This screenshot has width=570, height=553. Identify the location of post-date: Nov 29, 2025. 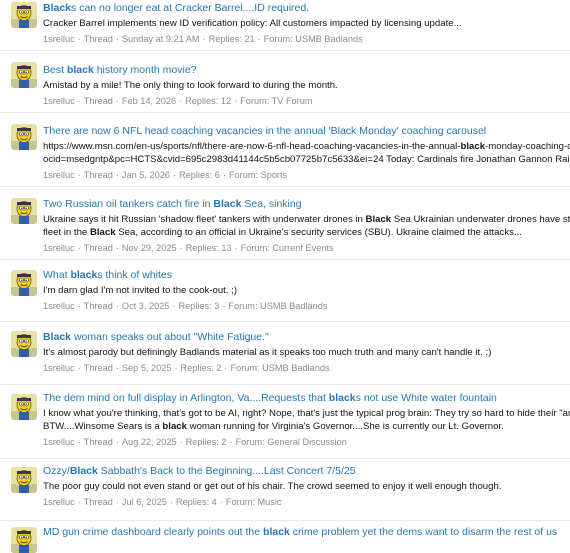
(149, 248).